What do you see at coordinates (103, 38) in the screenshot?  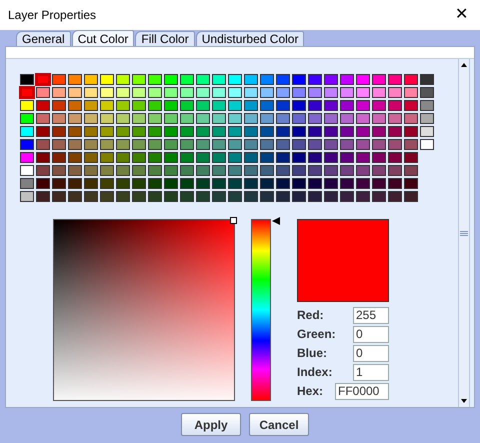 I see `tab: Cut Color` at bounding box center [103, 38].